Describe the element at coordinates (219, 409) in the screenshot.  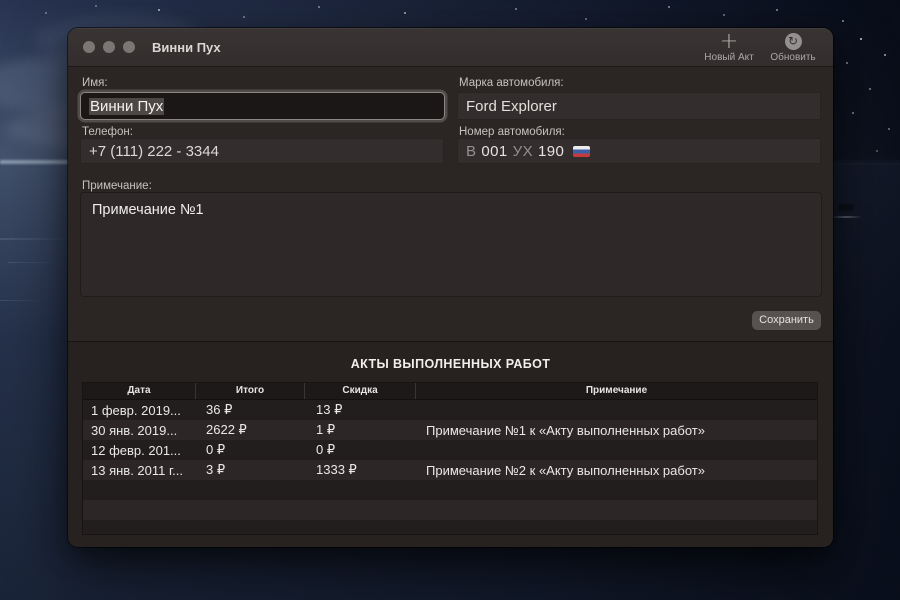
I see `cell-total: 36 ₽` at that location.